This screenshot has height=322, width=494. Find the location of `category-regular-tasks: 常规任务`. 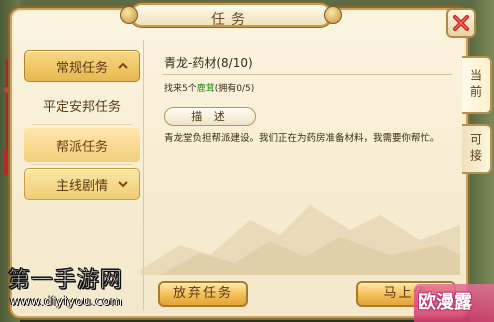

category-regular-tasks: 常规任务 is located at coordinates (82, 66).